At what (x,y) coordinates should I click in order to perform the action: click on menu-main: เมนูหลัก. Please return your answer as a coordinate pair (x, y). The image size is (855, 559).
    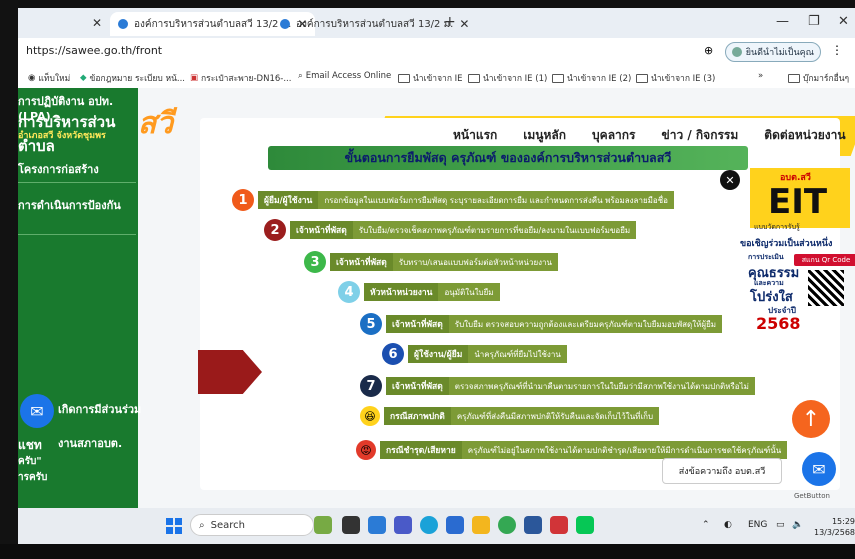
    Looking at the image, I should click on (544, 135).